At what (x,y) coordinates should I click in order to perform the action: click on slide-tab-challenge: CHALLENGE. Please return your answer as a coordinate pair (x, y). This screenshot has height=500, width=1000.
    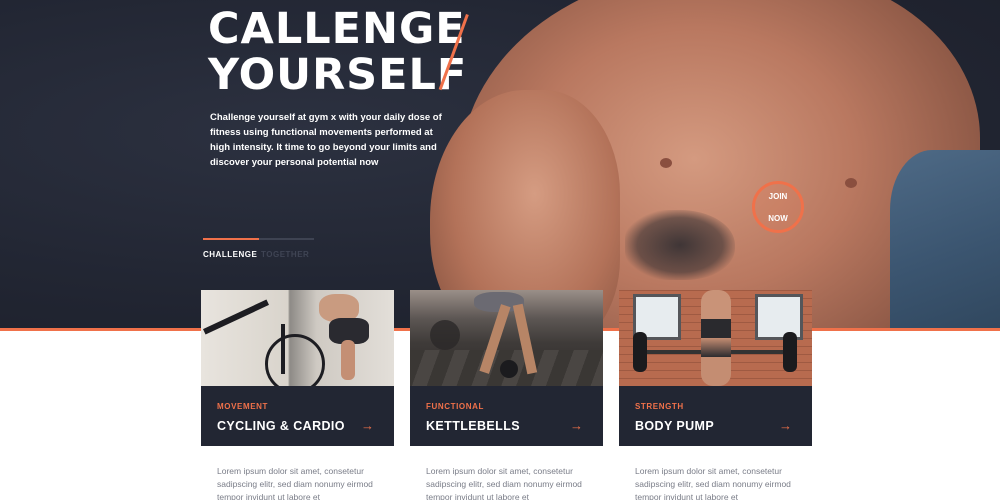
    Looking at the image, I should click on (230, 254).